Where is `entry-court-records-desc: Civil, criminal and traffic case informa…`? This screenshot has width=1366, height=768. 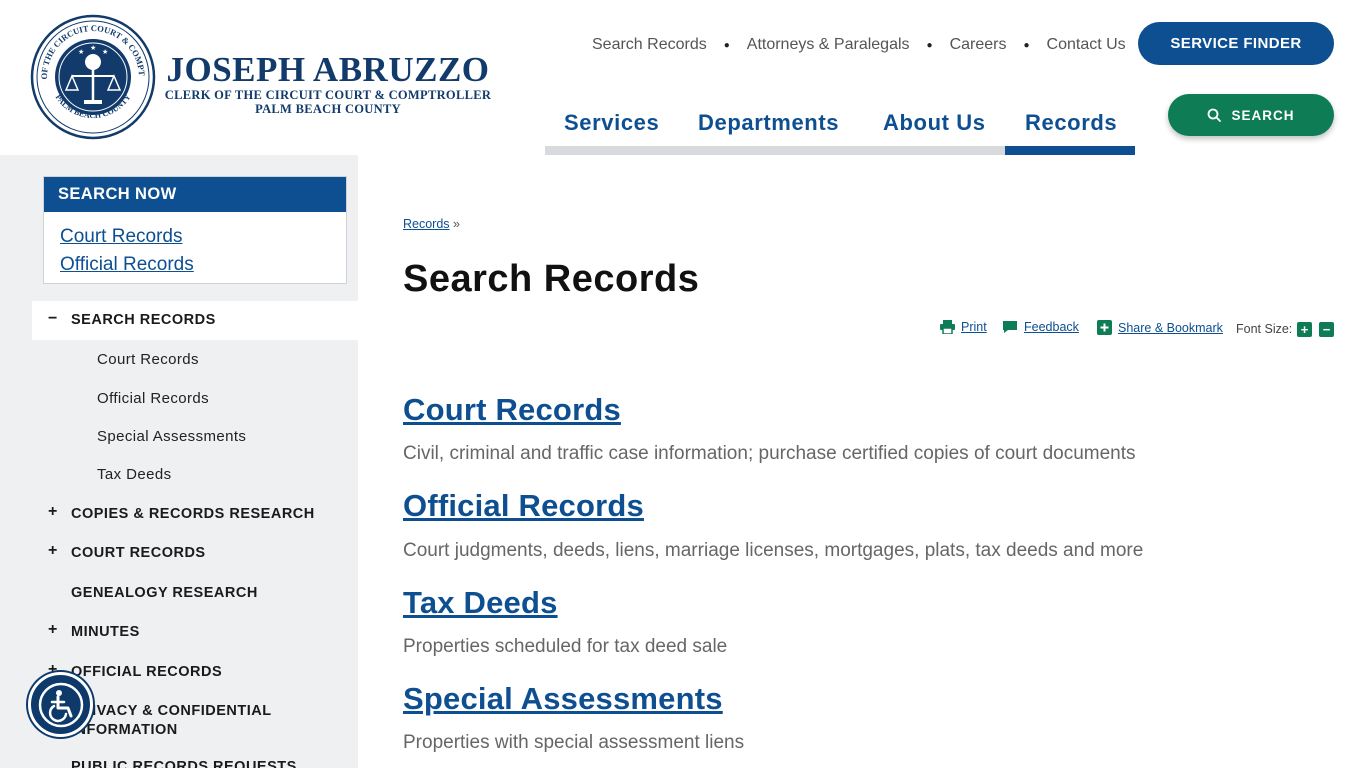 entry-court-records-desc: Civil, criminal and traffic case informa… is located at coordinates (769, 453).